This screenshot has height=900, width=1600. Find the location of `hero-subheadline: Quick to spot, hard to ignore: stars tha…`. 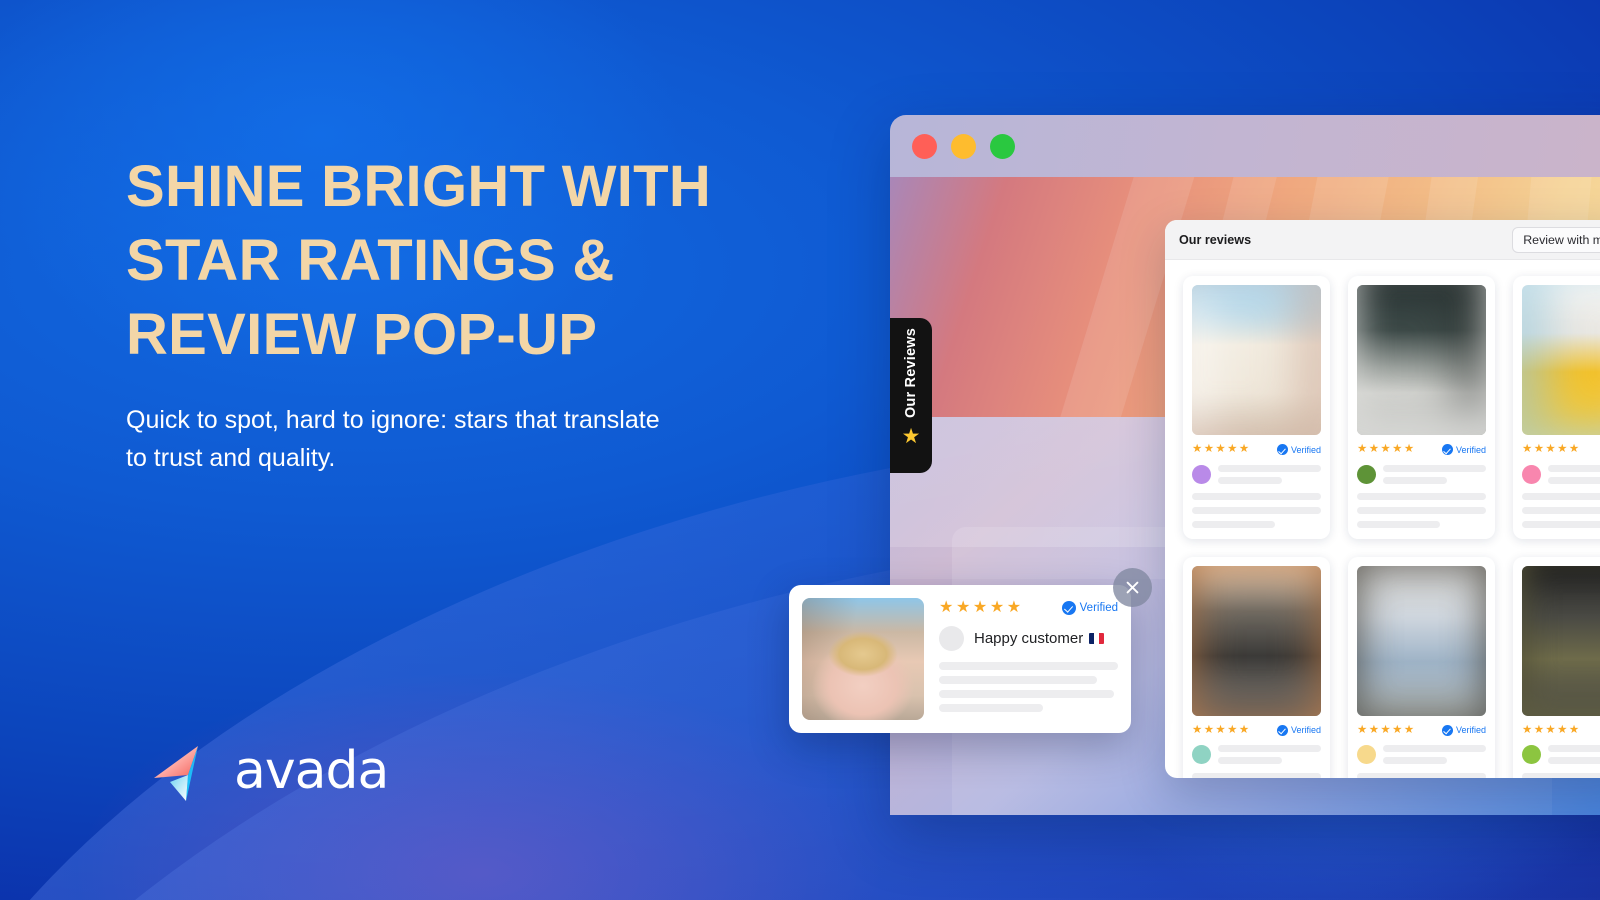

hero-subheadline: Quick to spot, hard to ignore: stars tha… is located at coordinates (393, 438).